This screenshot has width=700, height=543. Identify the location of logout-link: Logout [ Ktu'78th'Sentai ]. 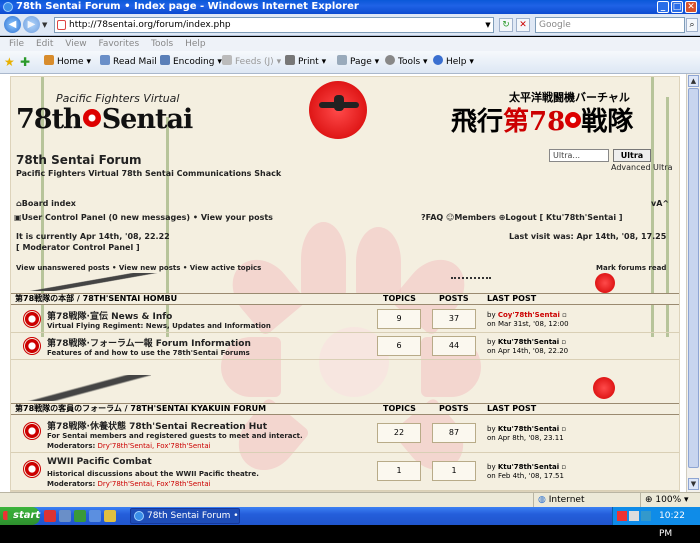
(563, 217).